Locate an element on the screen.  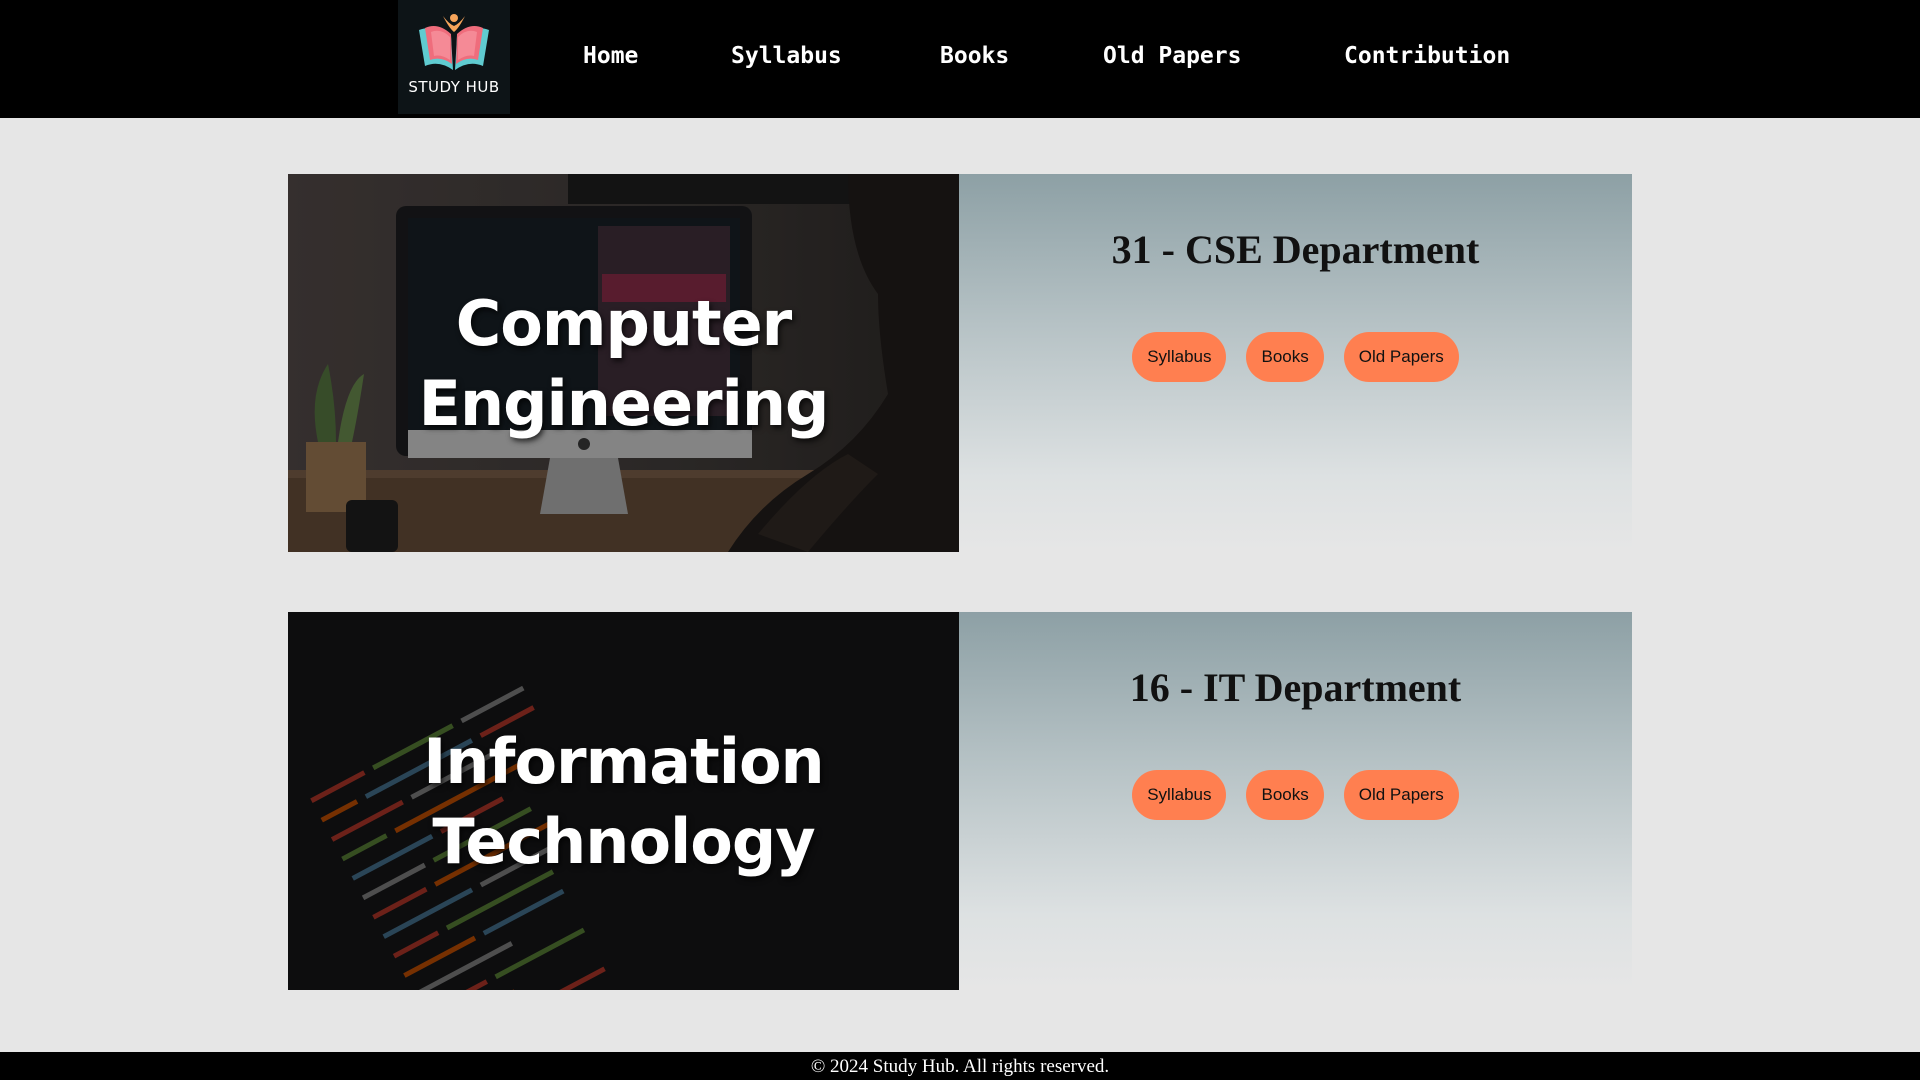
cse-old-papers-button: Old Papers is located at coordinates (1401, 357).